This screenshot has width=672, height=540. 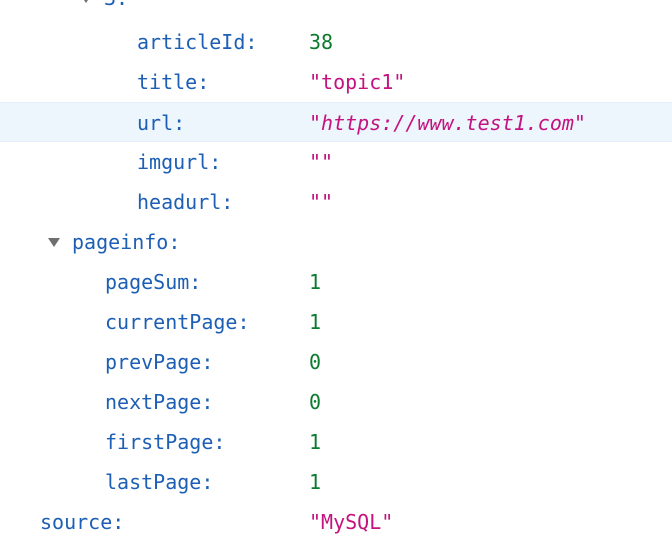 I want to click on tree-row-articleId: articleId: 38, so click(x=336, y=42).